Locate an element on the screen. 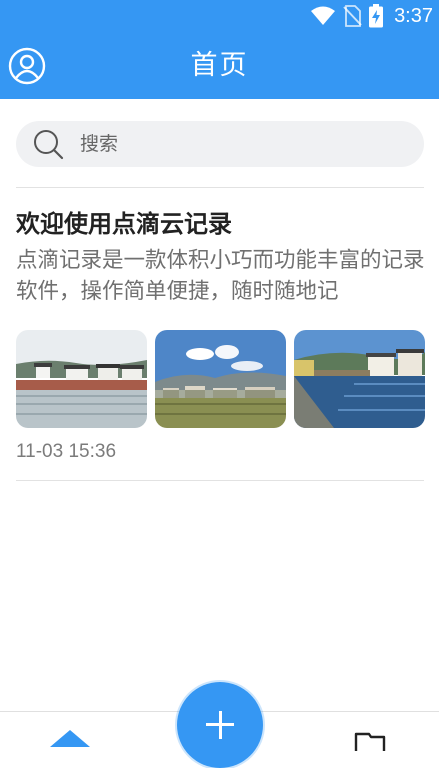 Image resolution: width=439 pixels, height=768 pixels. note-images is located at coordinates (220, 379).